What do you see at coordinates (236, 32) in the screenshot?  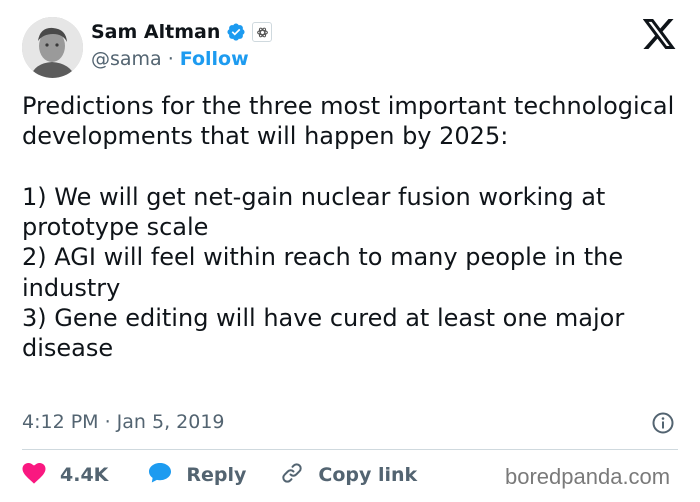 I see `verified-check-icon` at bounding box center [236, 32].